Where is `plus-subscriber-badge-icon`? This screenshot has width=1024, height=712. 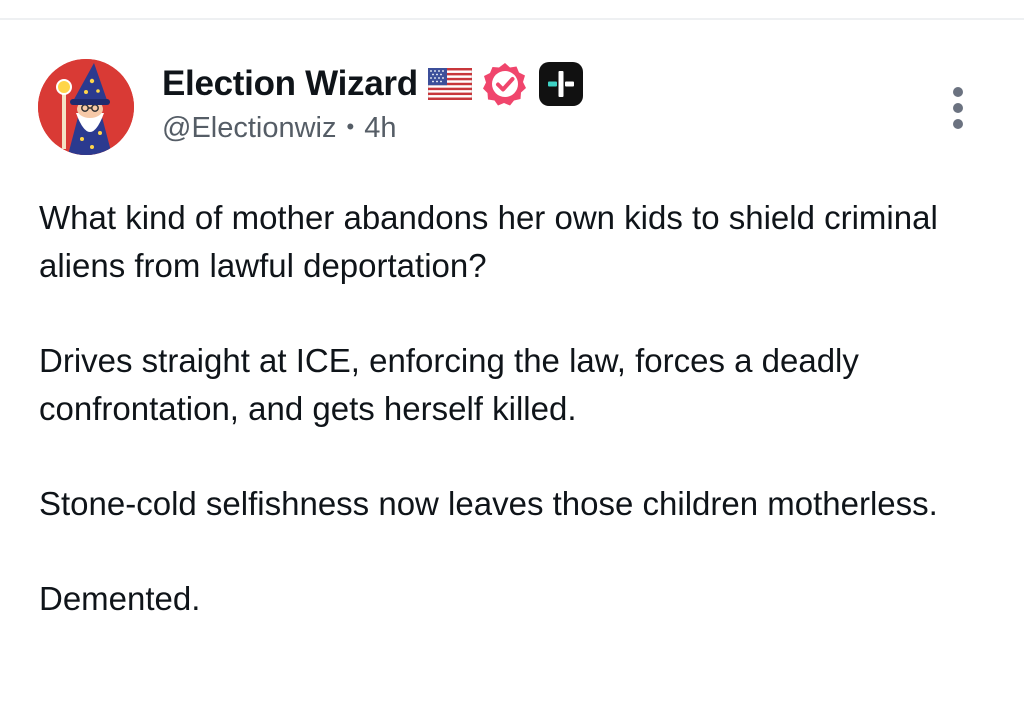 plus-subscriber-badge-icon is located at coordinates (561, 84).